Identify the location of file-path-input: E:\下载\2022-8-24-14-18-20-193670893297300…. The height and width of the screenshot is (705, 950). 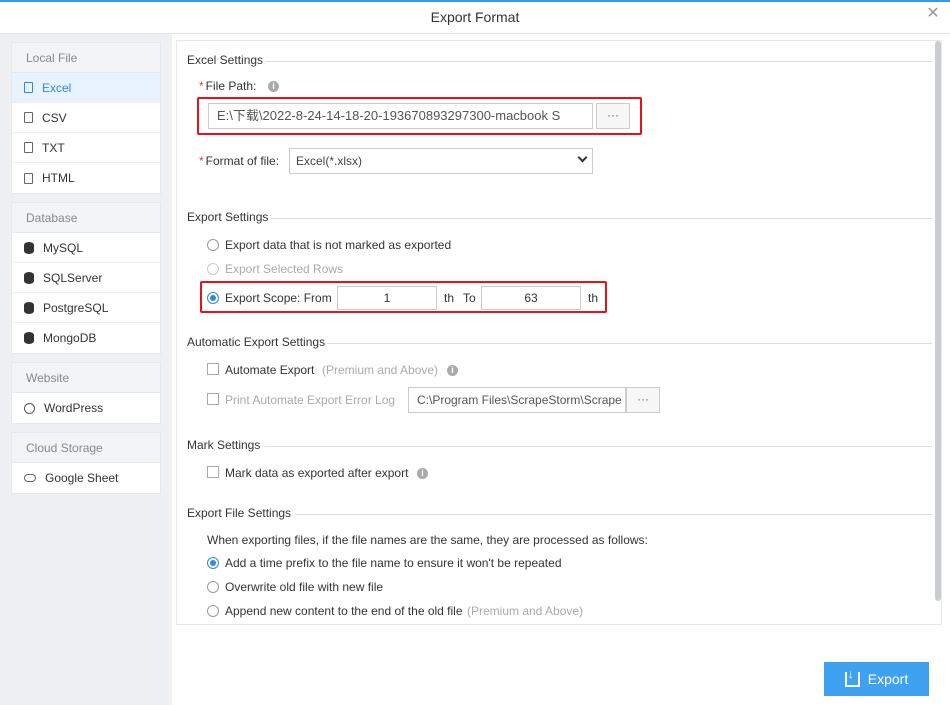
(400, 116).